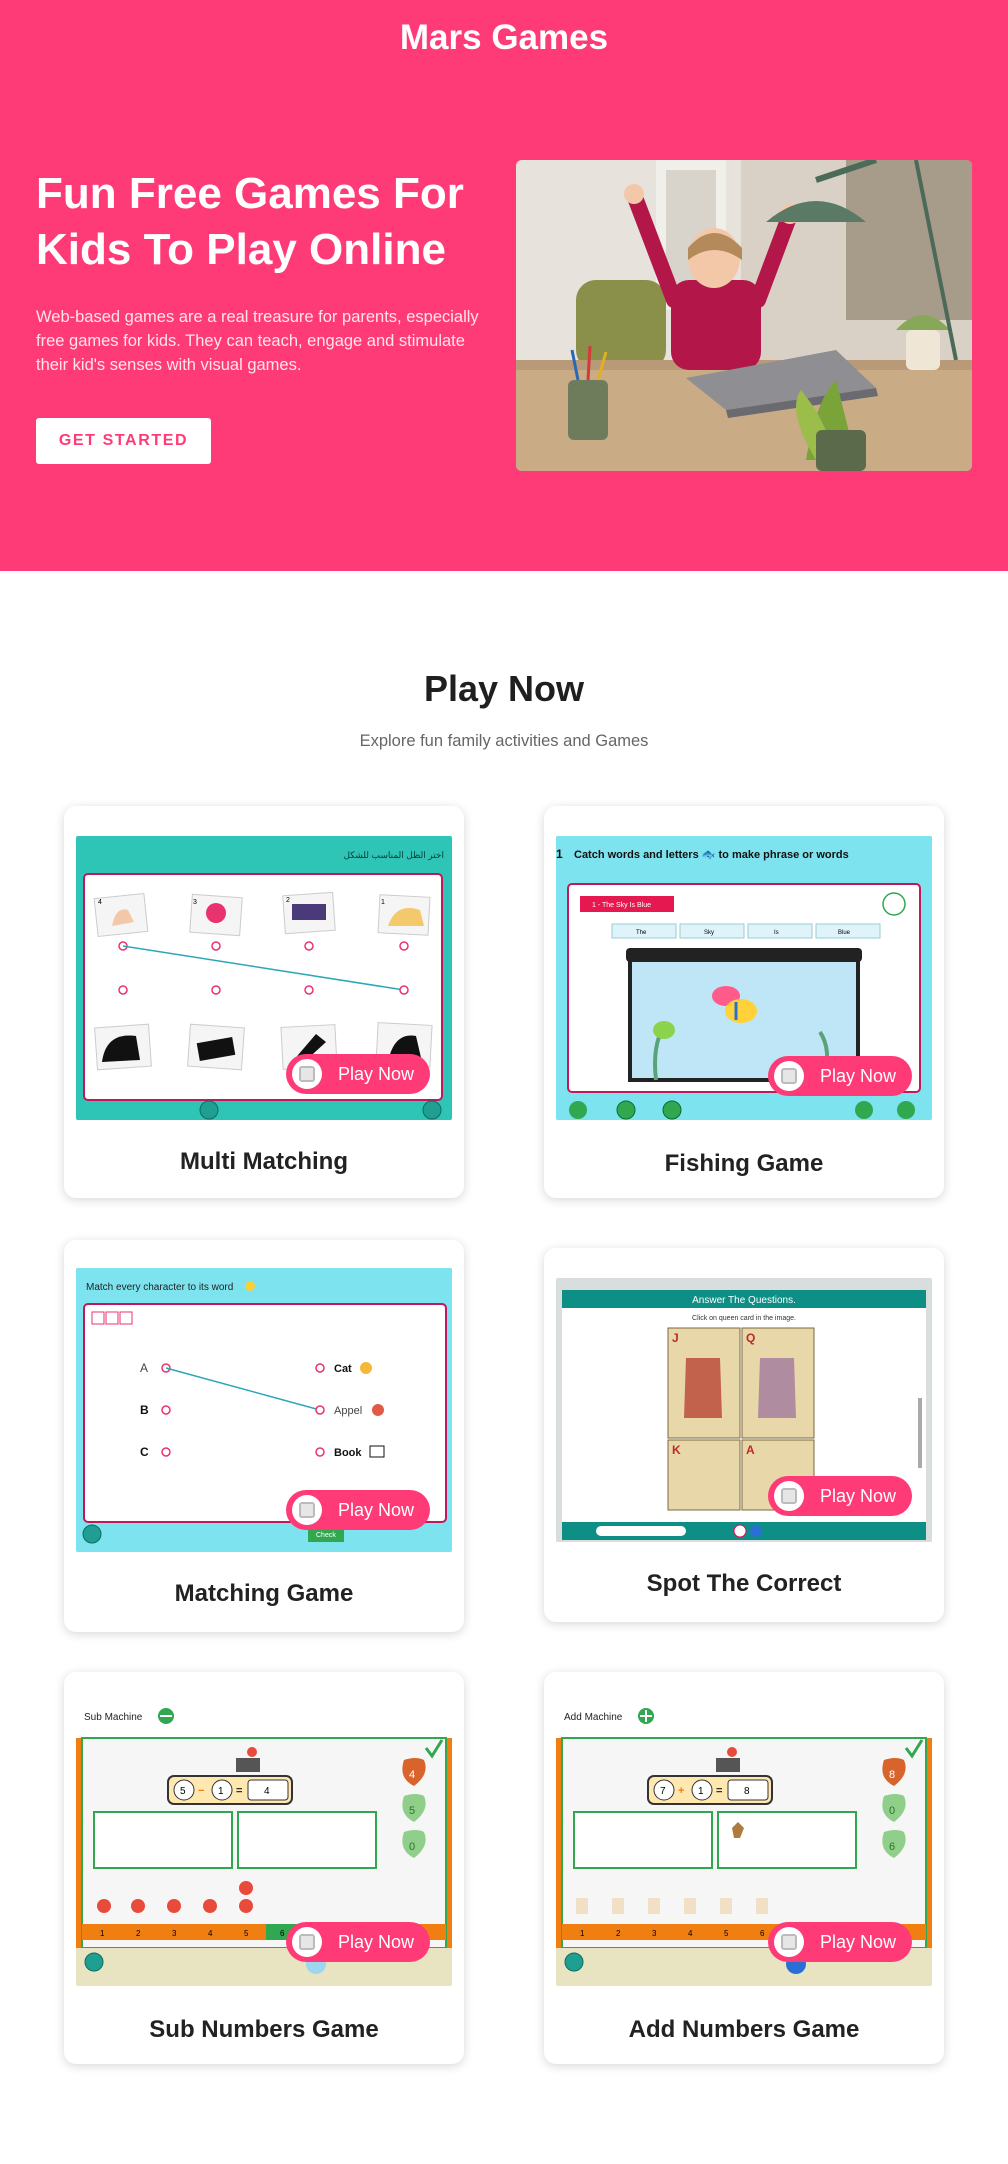 Image resolution: width=1008 pixels, height=2164 pixels. Describe the element at coordinates (183, 1791) in the screenshot. I see `operand-a: 5` at that location.